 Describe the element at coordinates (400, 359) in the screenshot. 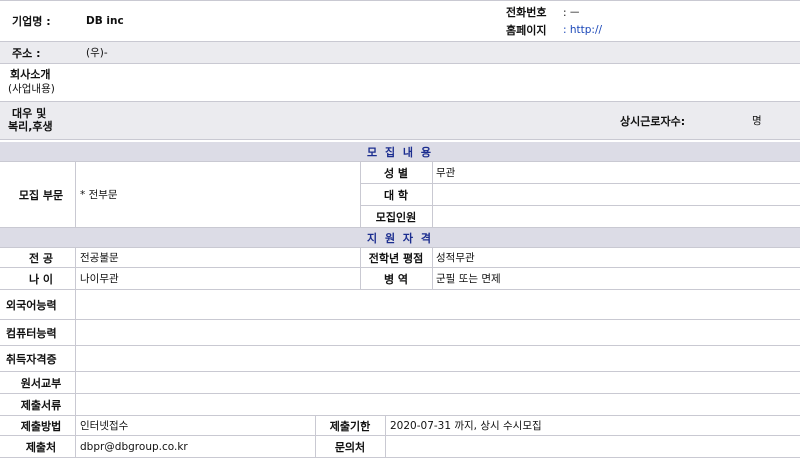

I see `license-row: 취득자격증` at that location.